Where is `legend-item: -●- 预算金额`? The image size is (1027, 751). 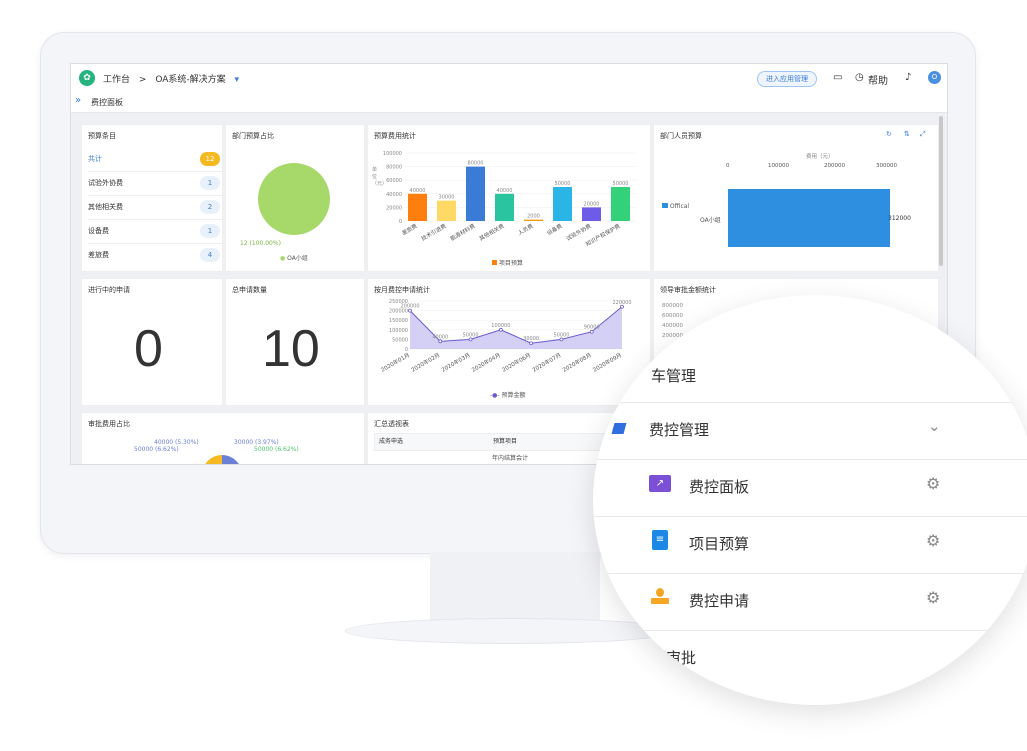
legend-item: -●- 预算金额 is located at coordinates (508, 394).